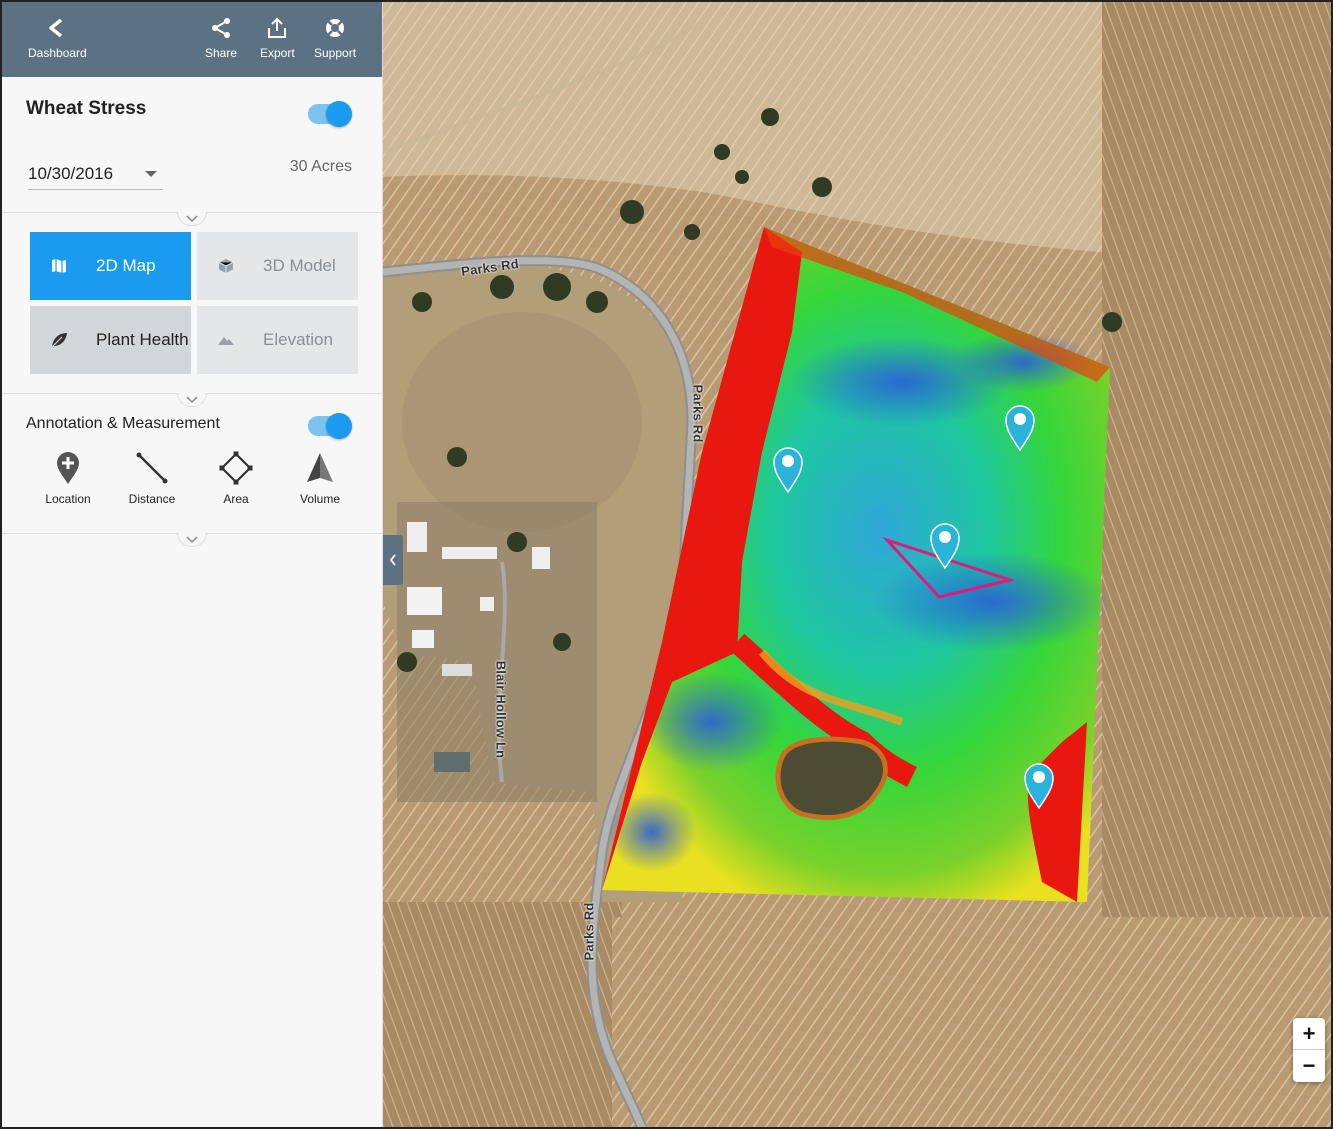 Image resolution: width=1333 pixels, height=1129 pixels. I want to click on area-tool: Area, so click(236, 478).